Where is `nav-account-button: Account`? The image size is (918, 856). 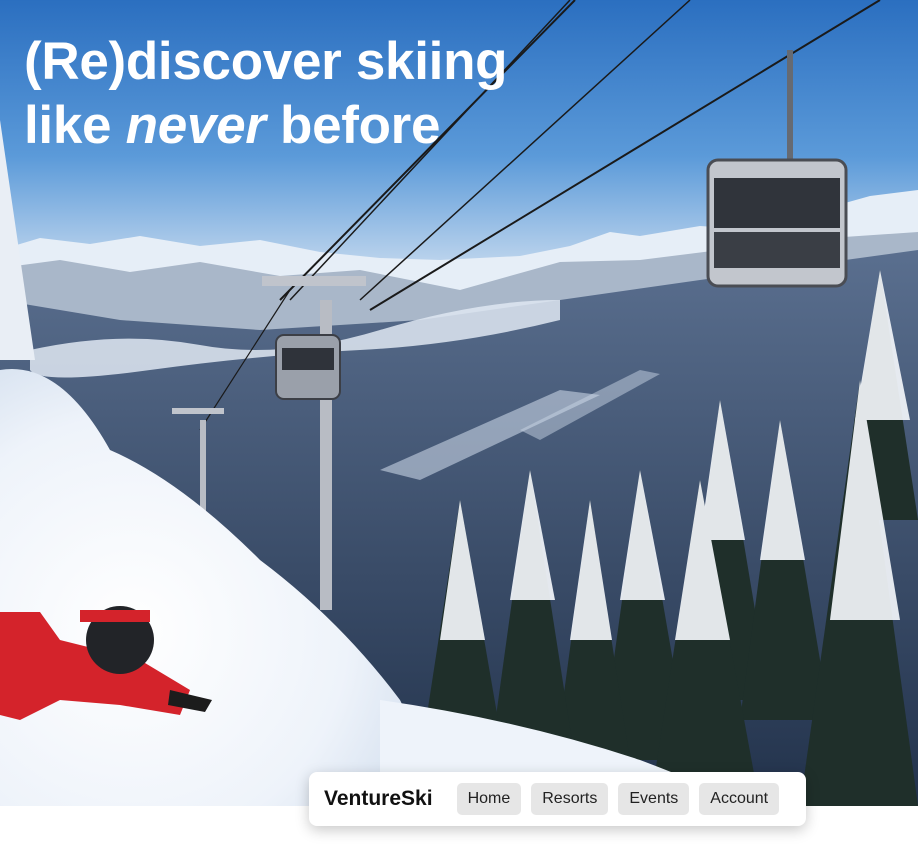 nav-account-button: Account is located at coordinates (739, 799).